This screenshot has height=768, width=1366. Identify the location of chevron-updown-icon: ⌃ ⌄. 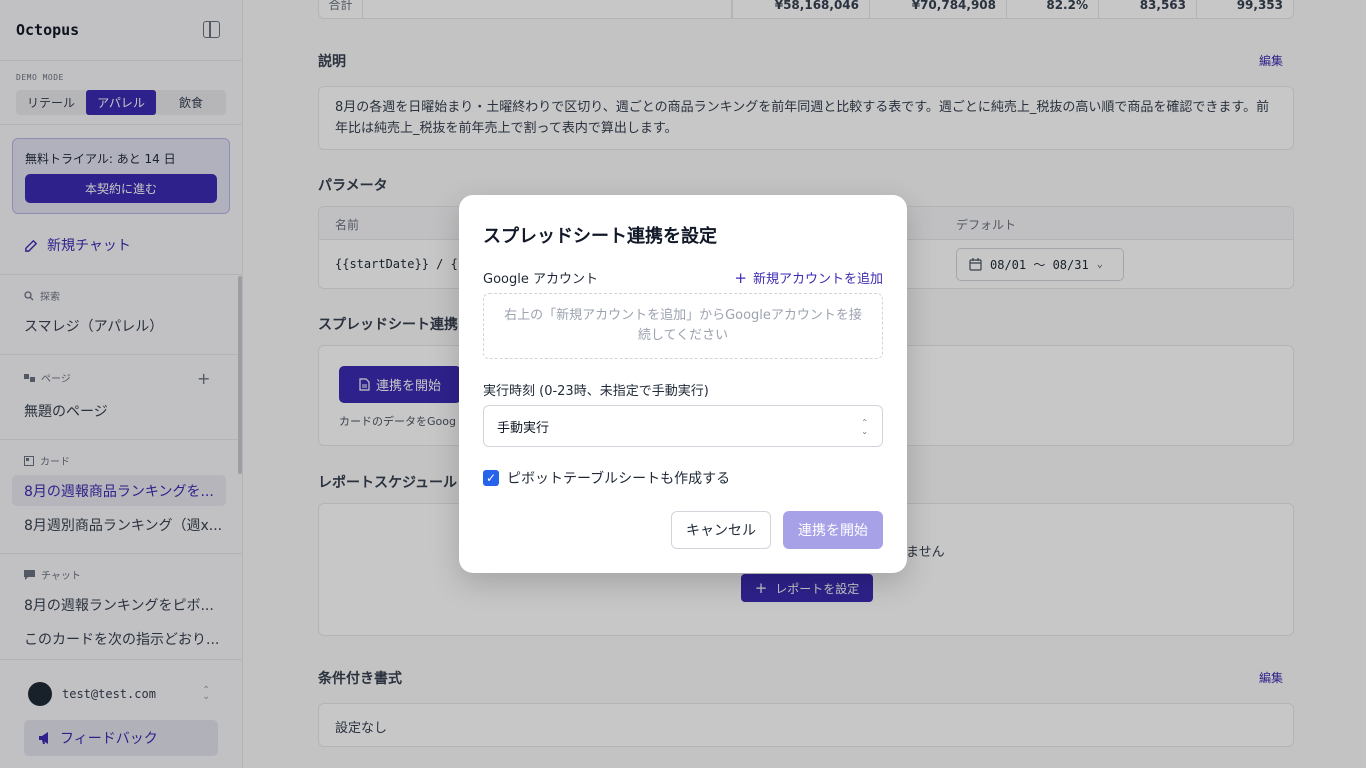
(864, 427).